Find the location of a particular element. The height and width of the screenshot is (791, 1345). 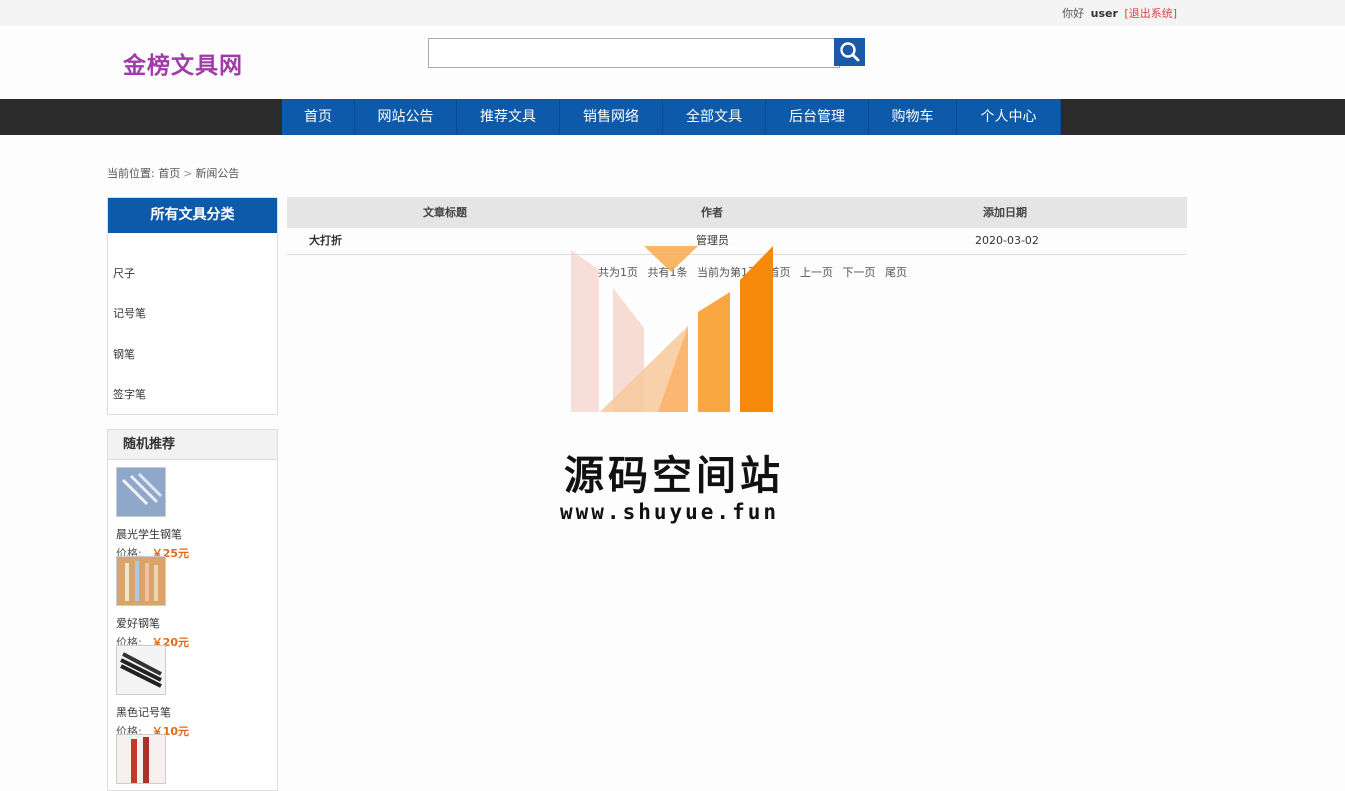

recommend-title: 随机推荐 is located at coordinates (192, 445).